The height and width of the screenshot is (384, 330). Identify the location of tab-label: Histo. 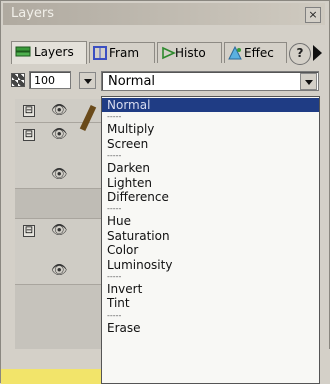
(190, 53).